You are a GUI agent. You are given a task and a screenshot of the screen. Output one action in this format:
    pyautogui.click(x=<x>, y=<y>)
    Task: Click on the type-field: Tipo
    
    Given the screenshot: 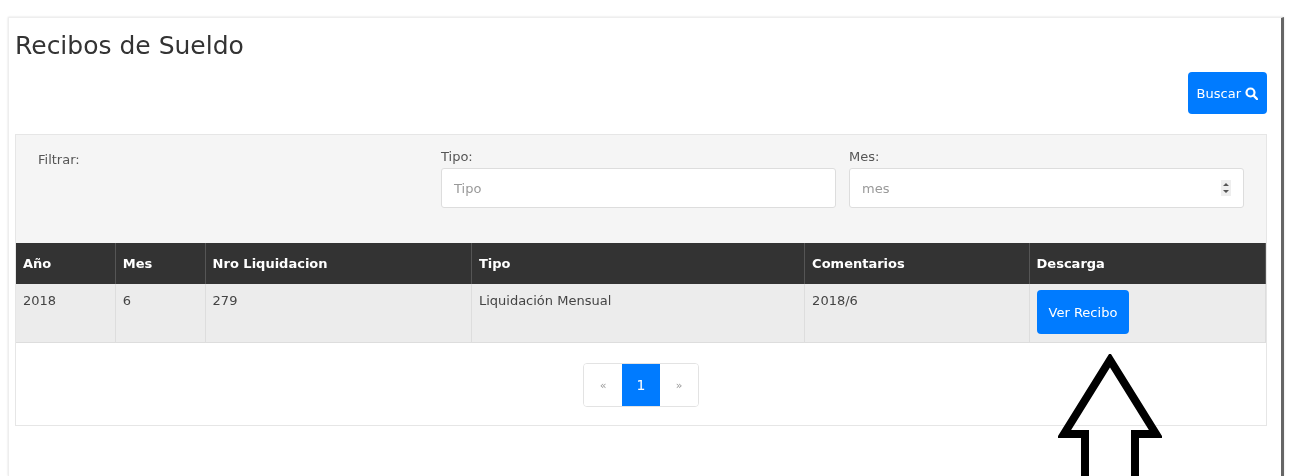 What is the action you would take?
    pyautogui.click(x=638, y=188)
    